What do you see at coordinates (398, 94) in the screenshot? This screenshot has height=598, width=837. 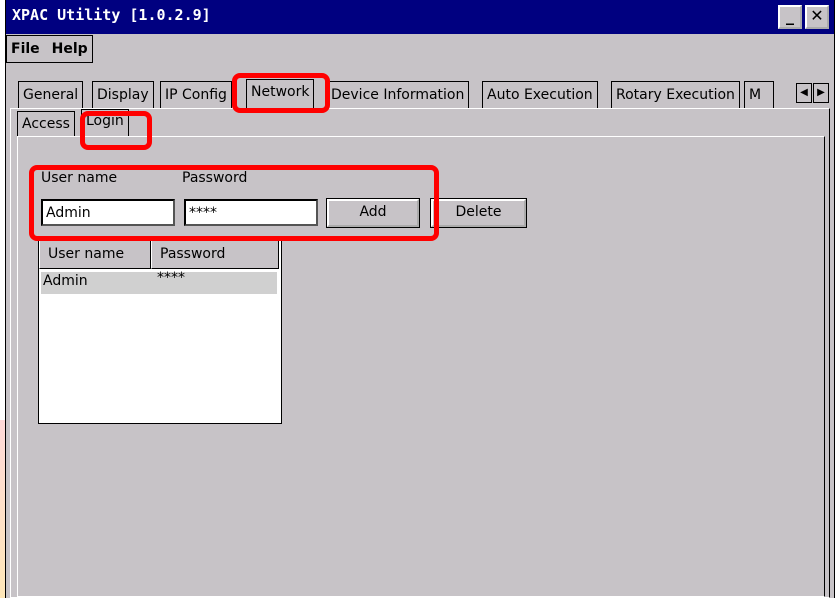 I see `tab-device-information: Device Information` at bounding box center [398, 94].